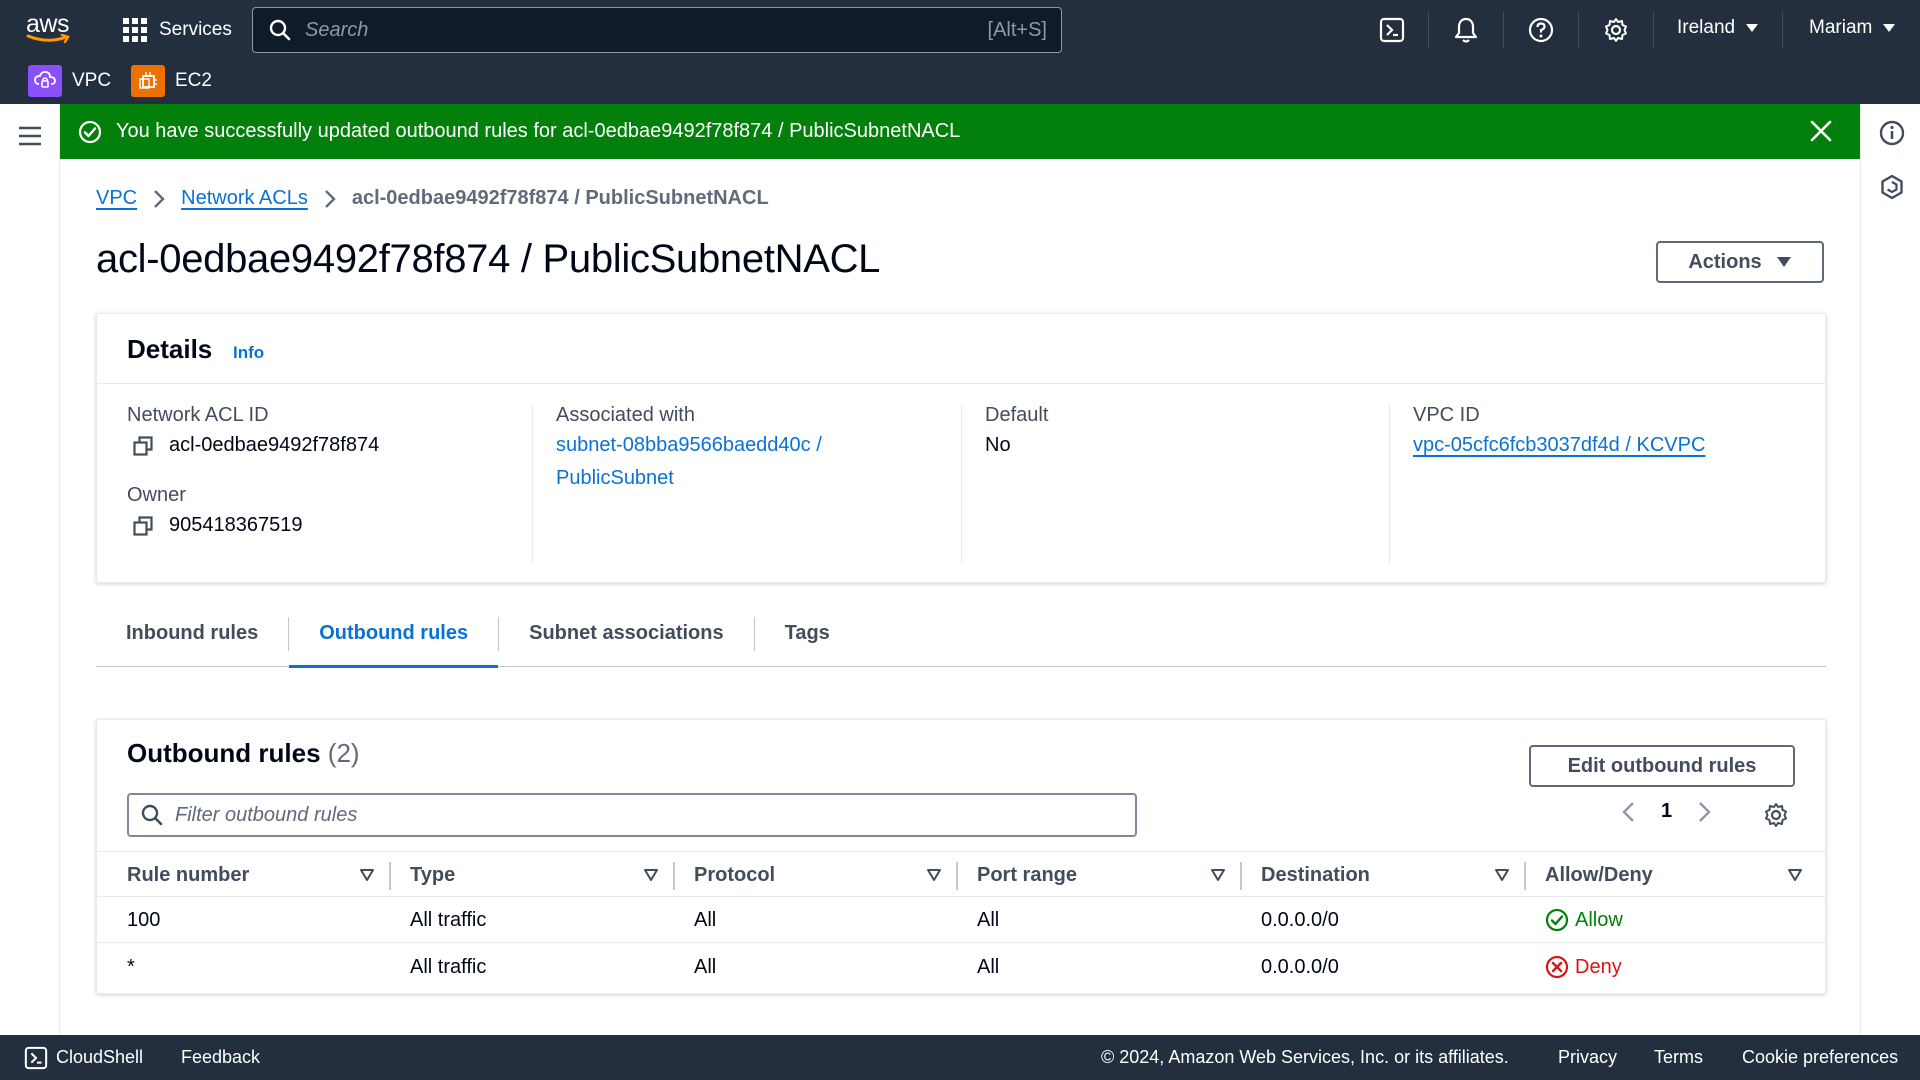 Image resolution: width=1920 pixels, height=1080 pixels. What do you see at coordinates (432, 875) in the screenshot?
I see `column-header-type: Type` at bounding box center [432, 875].